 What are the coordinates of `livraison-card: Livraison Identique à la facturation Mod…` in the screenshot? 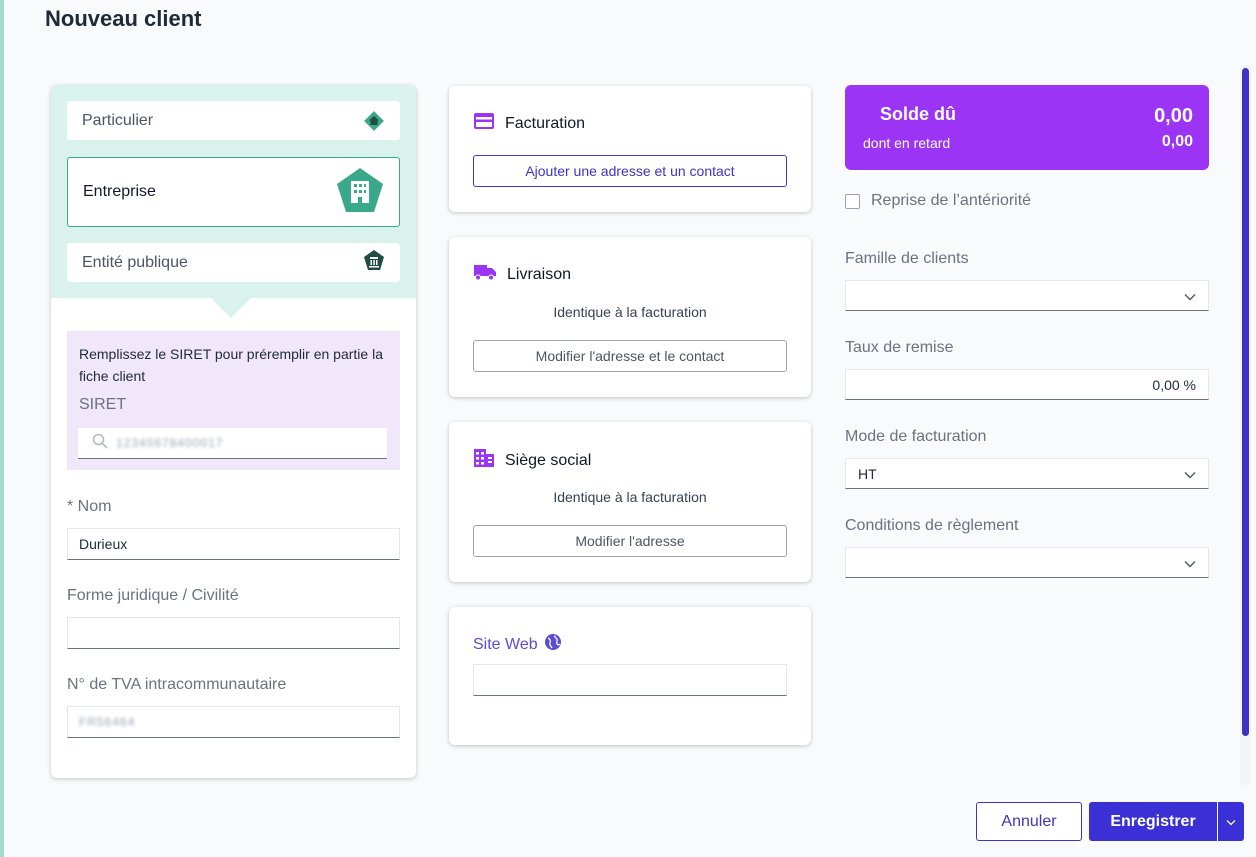 It's located at (630, 317).